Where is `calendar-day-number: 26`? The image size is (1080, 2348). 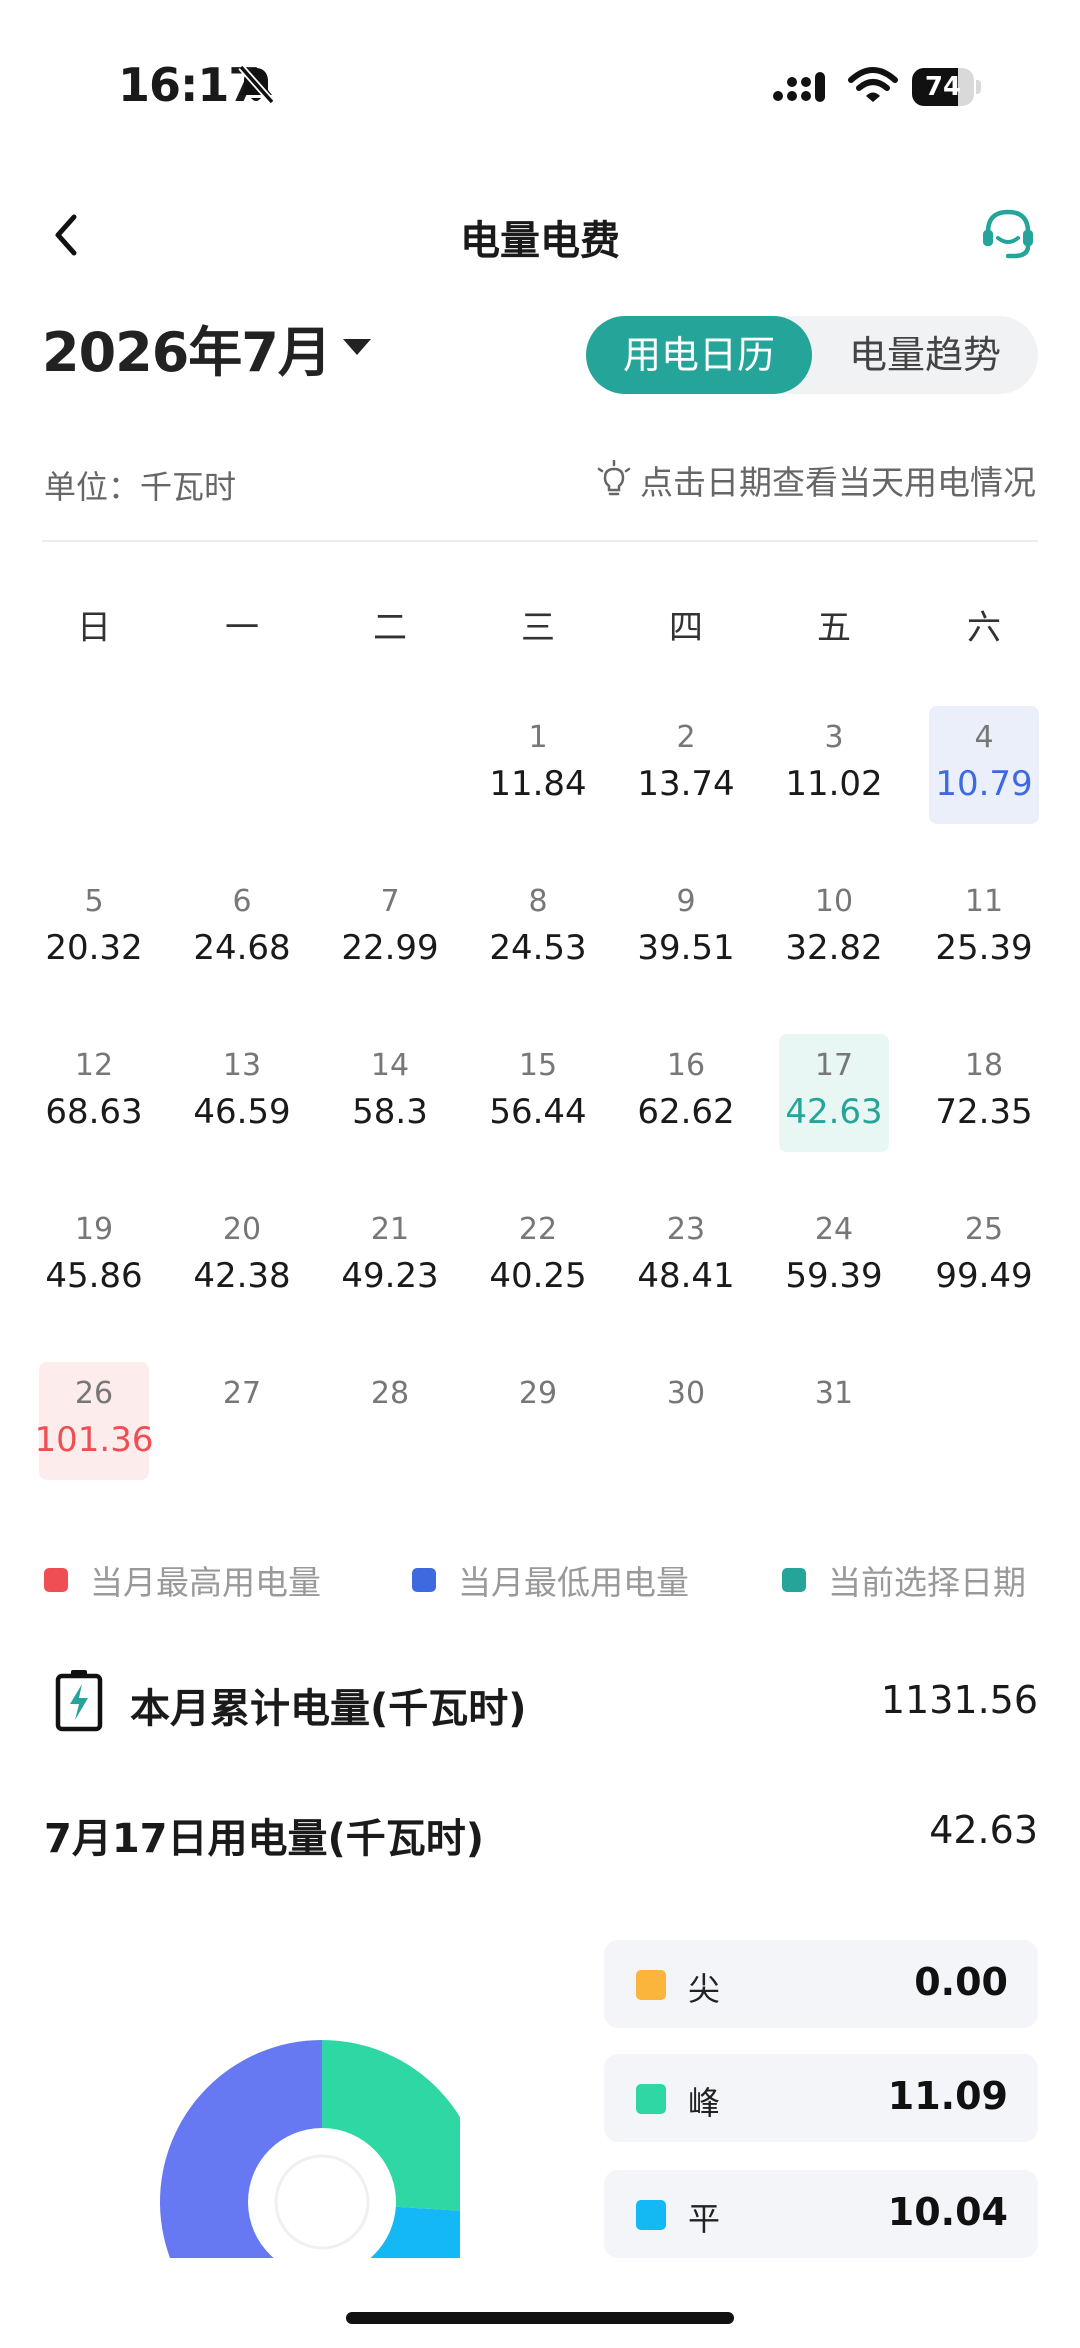 calendar-day-number: 26 is located at coordinates (94, 1393).